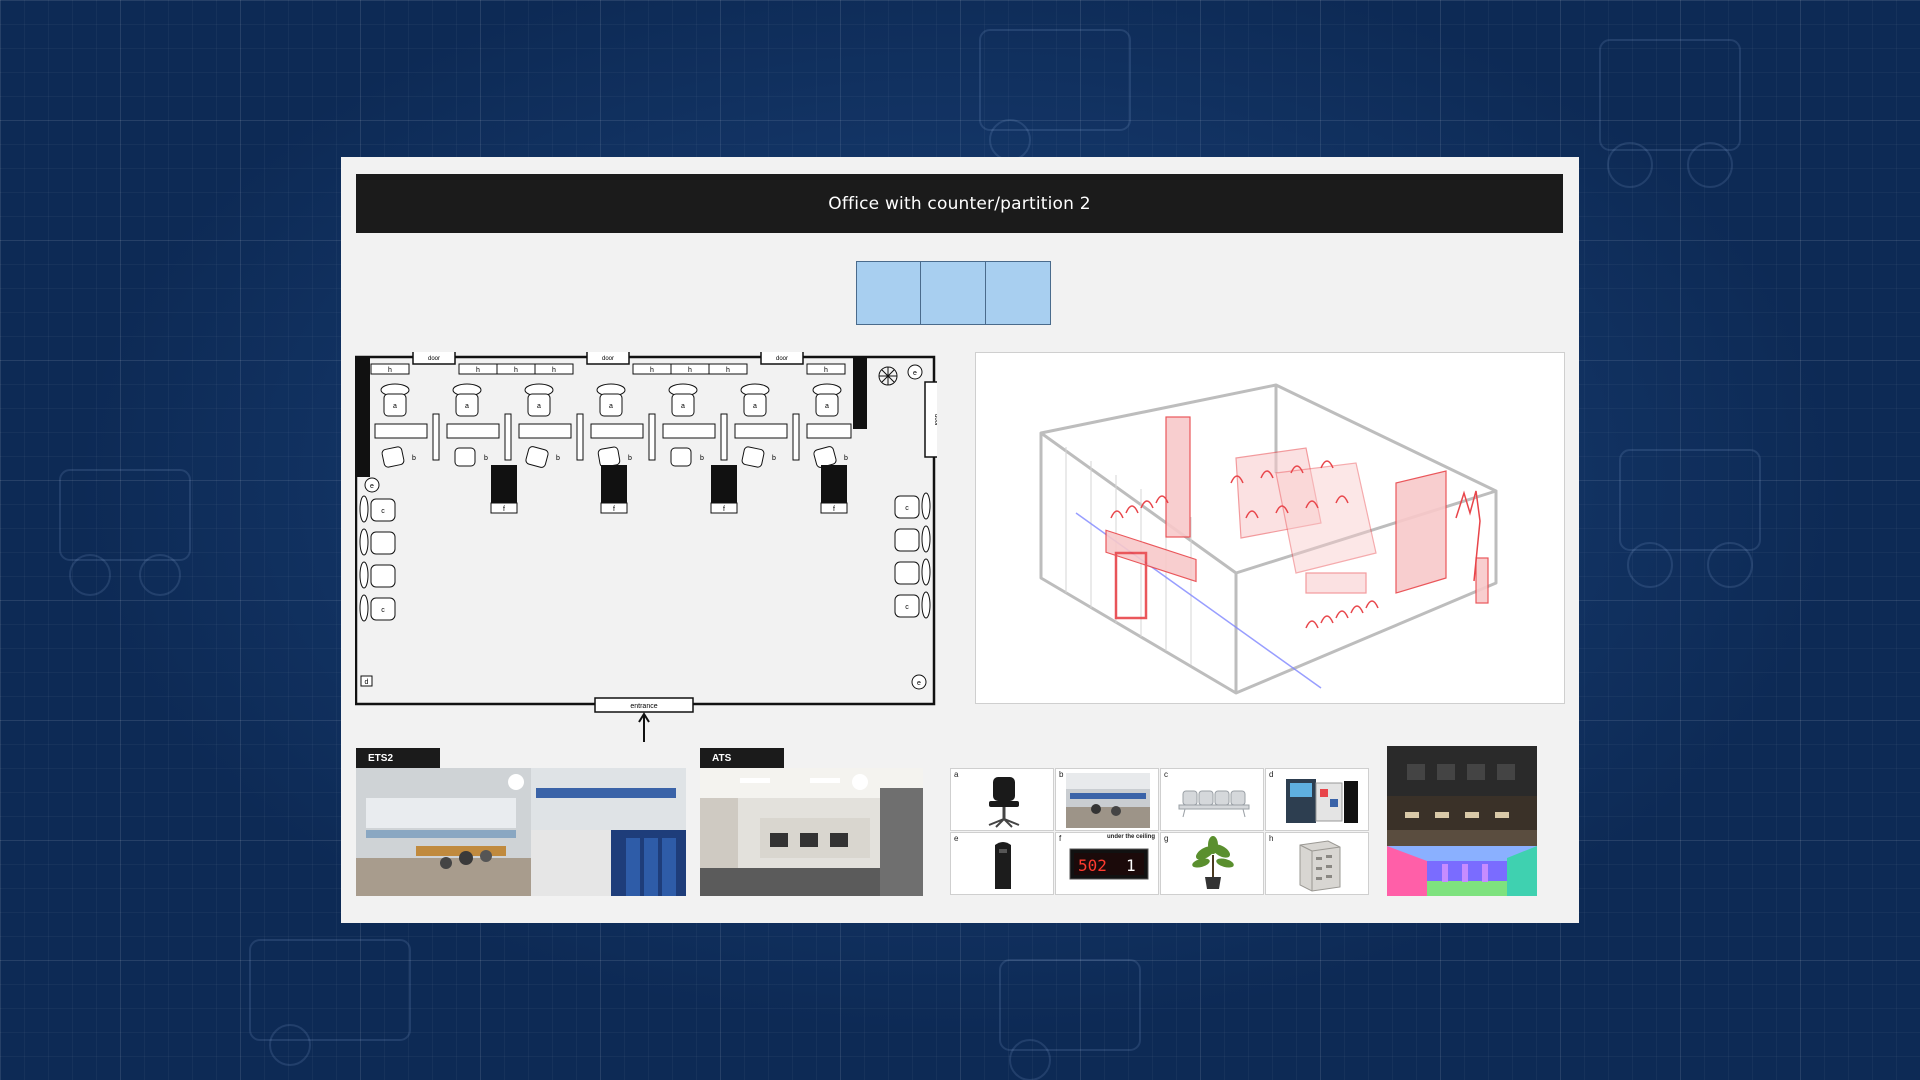 The width and height of the screenshot is (1920, 1080). Describe the element at coordinates (959, 203) in the screenshot. I see `slide-title: Office with counter/partition 2` at that location.